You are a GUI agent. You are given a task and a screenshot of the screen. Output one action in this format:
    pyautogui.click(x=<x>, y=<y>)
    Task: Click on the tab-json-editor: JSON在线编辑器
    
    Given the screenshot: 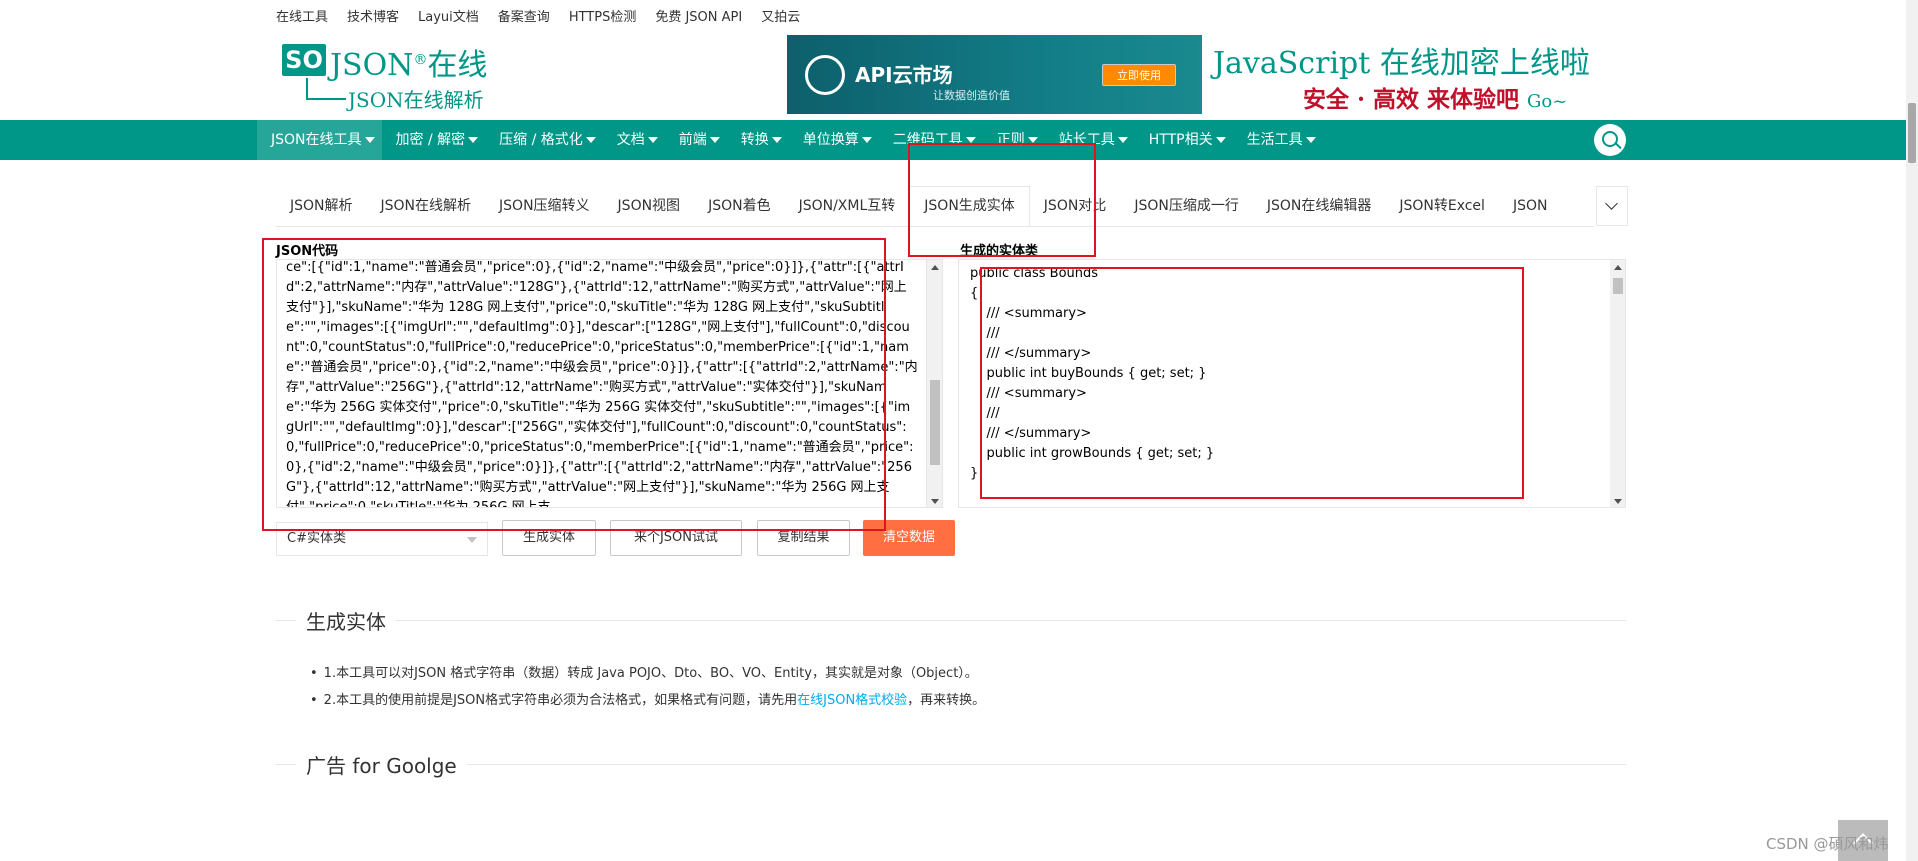 What is the action you would take?
    pyautogui.click(x=1319, y=206)
    